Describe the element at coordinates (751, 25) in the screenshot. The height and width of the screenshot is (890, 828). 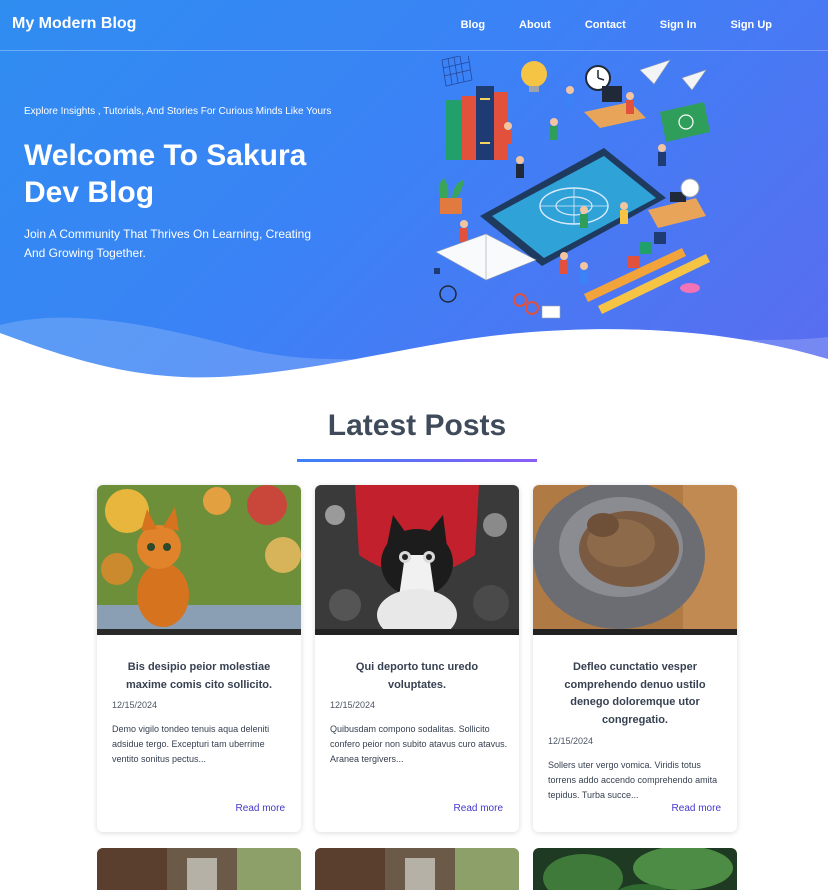
I see `nav-link-sign-up: Sign Up` at that location.